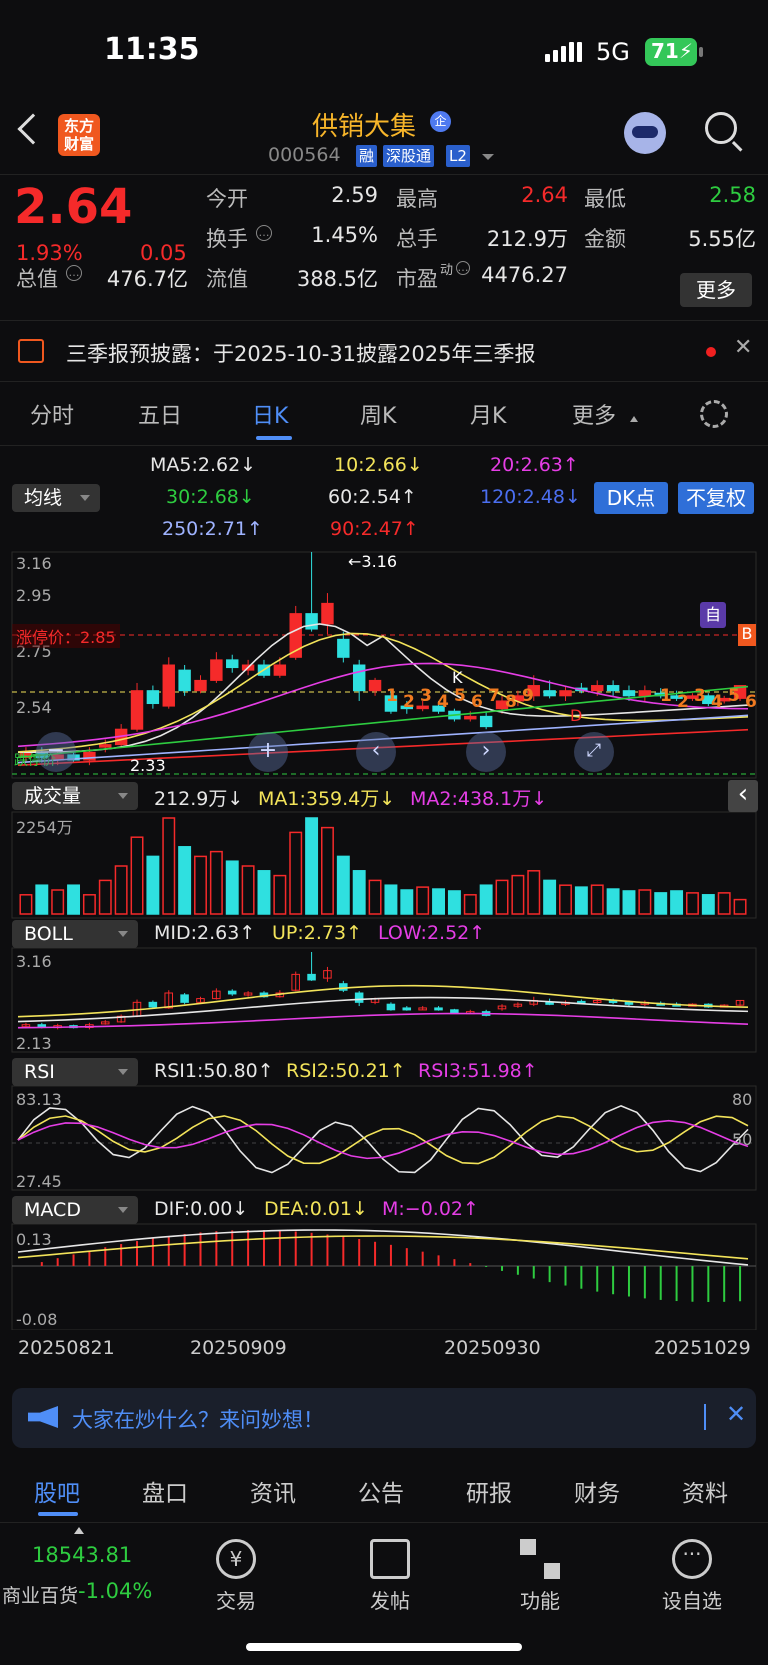  I want to click on td-count-number: 3, so click(700, 696).